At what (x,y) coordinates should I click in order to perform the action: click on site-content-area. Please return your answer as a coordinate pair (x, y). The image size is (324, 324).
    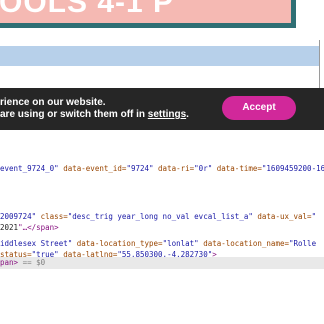
    Looking at the image, I should click on (162, 77).